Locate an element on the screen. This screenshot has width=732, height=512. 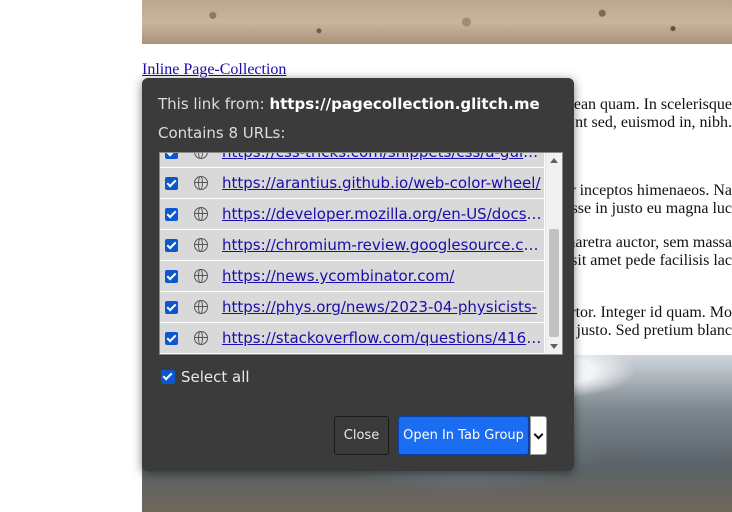
link-source-url: https://pagecollection.glitch.me is located at coordinates (404, 104).